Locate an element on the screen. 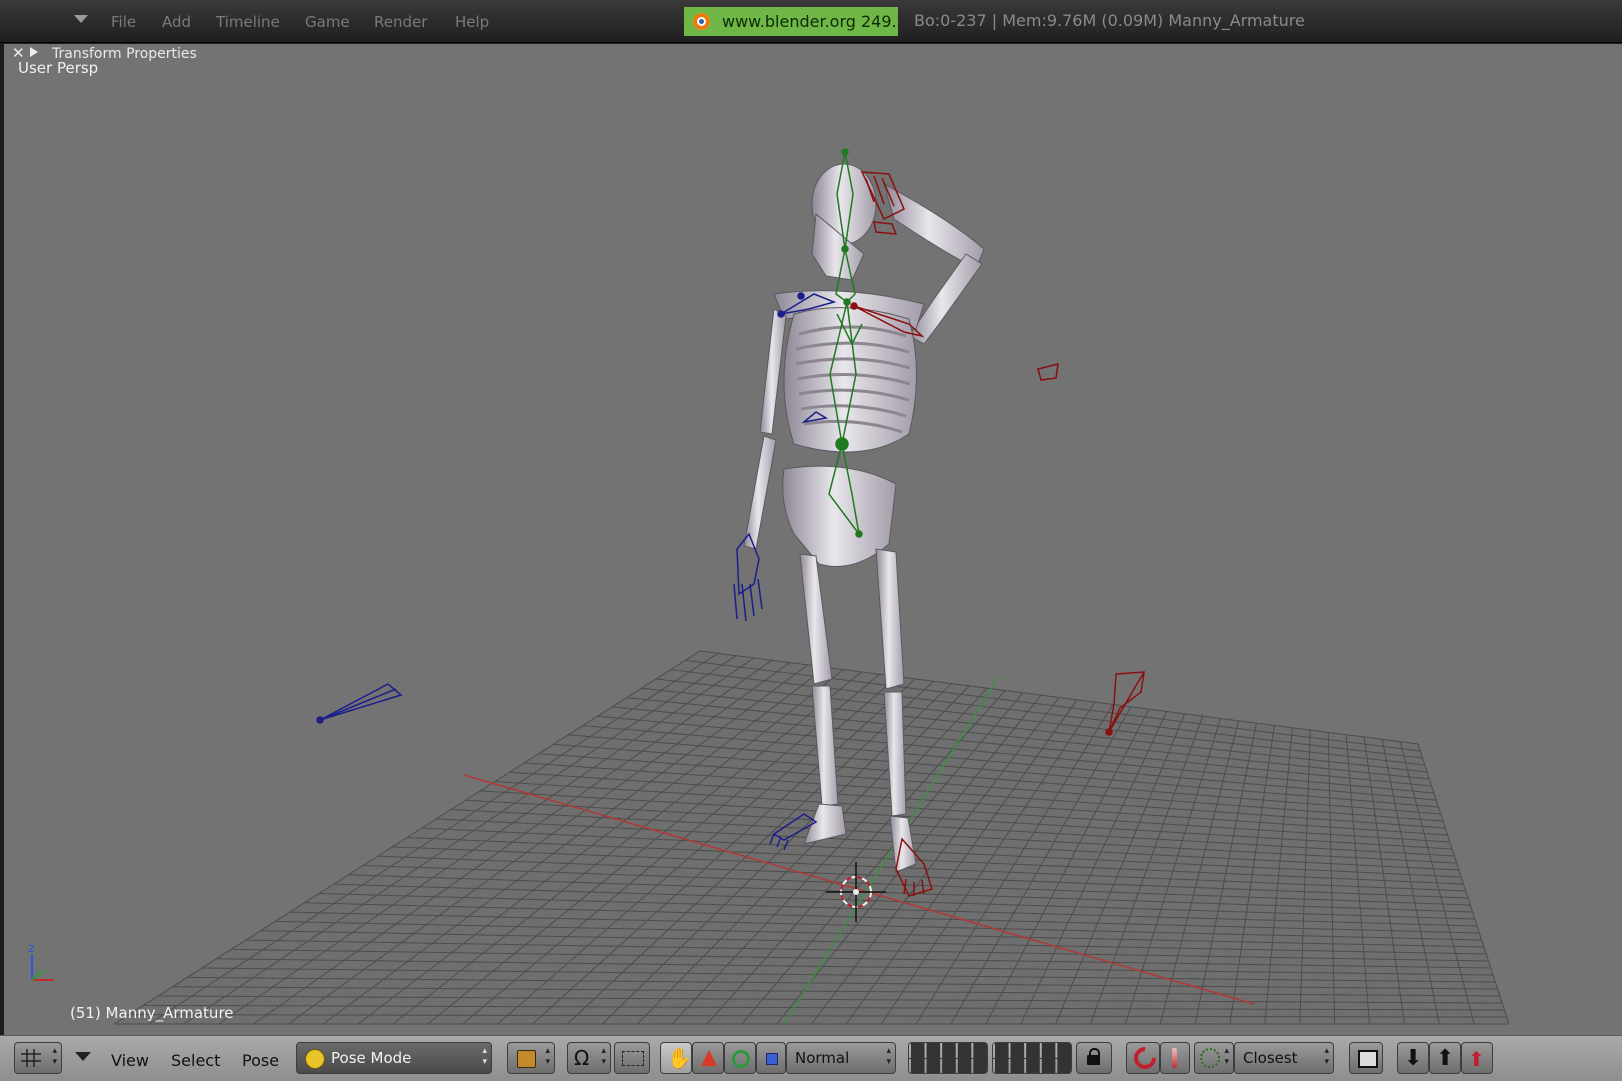 Image resolution: width=1622 pixels, height=1081 pixels. snap-element-button is located at coordinates (1214, 1058).